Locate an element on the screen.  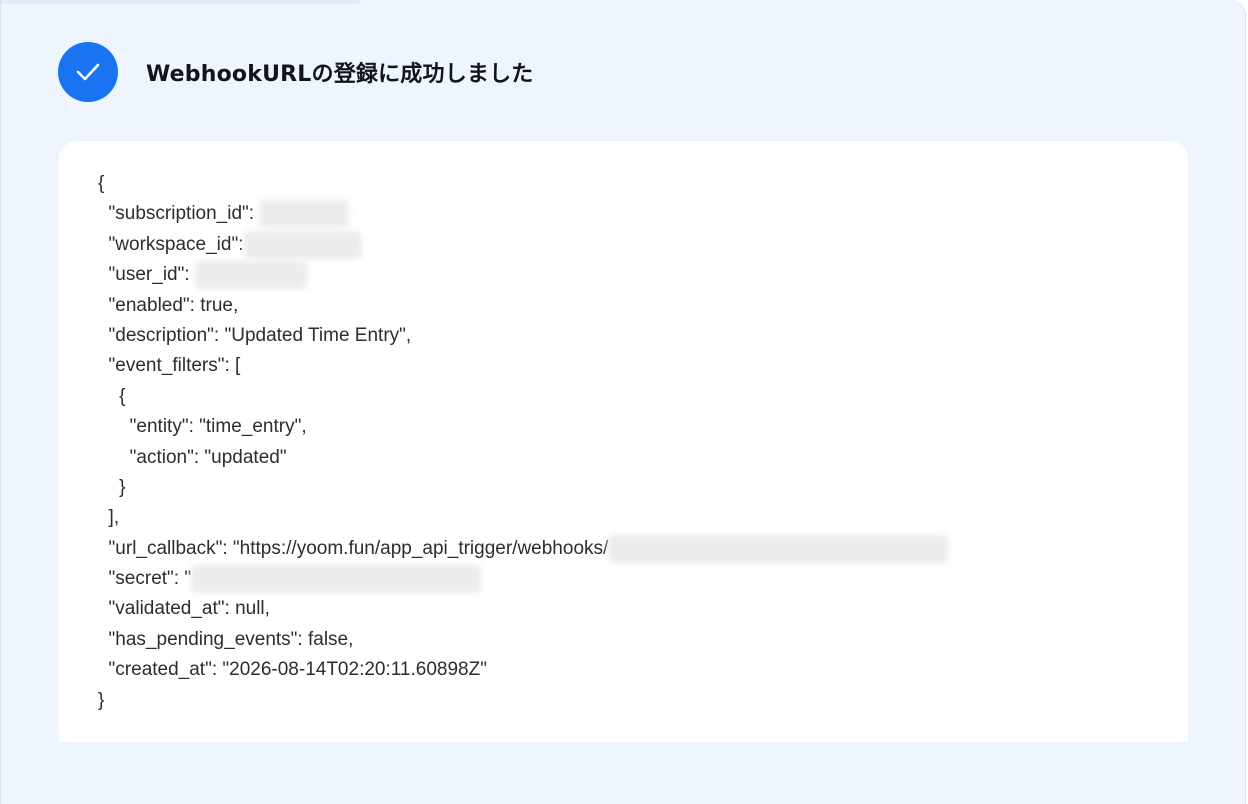
json-line: "subscription_id": is located at coordinates (523, 214).